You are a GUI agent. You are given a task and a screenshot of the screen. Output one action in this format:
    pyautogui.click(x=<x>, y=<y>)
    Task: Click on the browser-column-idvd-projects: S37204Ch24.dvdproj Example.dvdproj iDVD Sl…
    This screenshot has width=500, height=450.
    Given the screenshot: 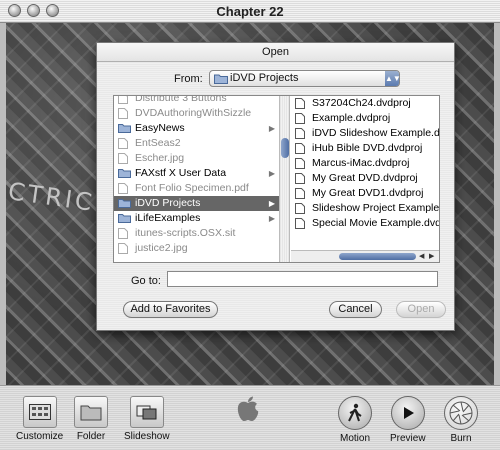 What is the action you would take?
    pyautogui.click(x=365, y=179)
    